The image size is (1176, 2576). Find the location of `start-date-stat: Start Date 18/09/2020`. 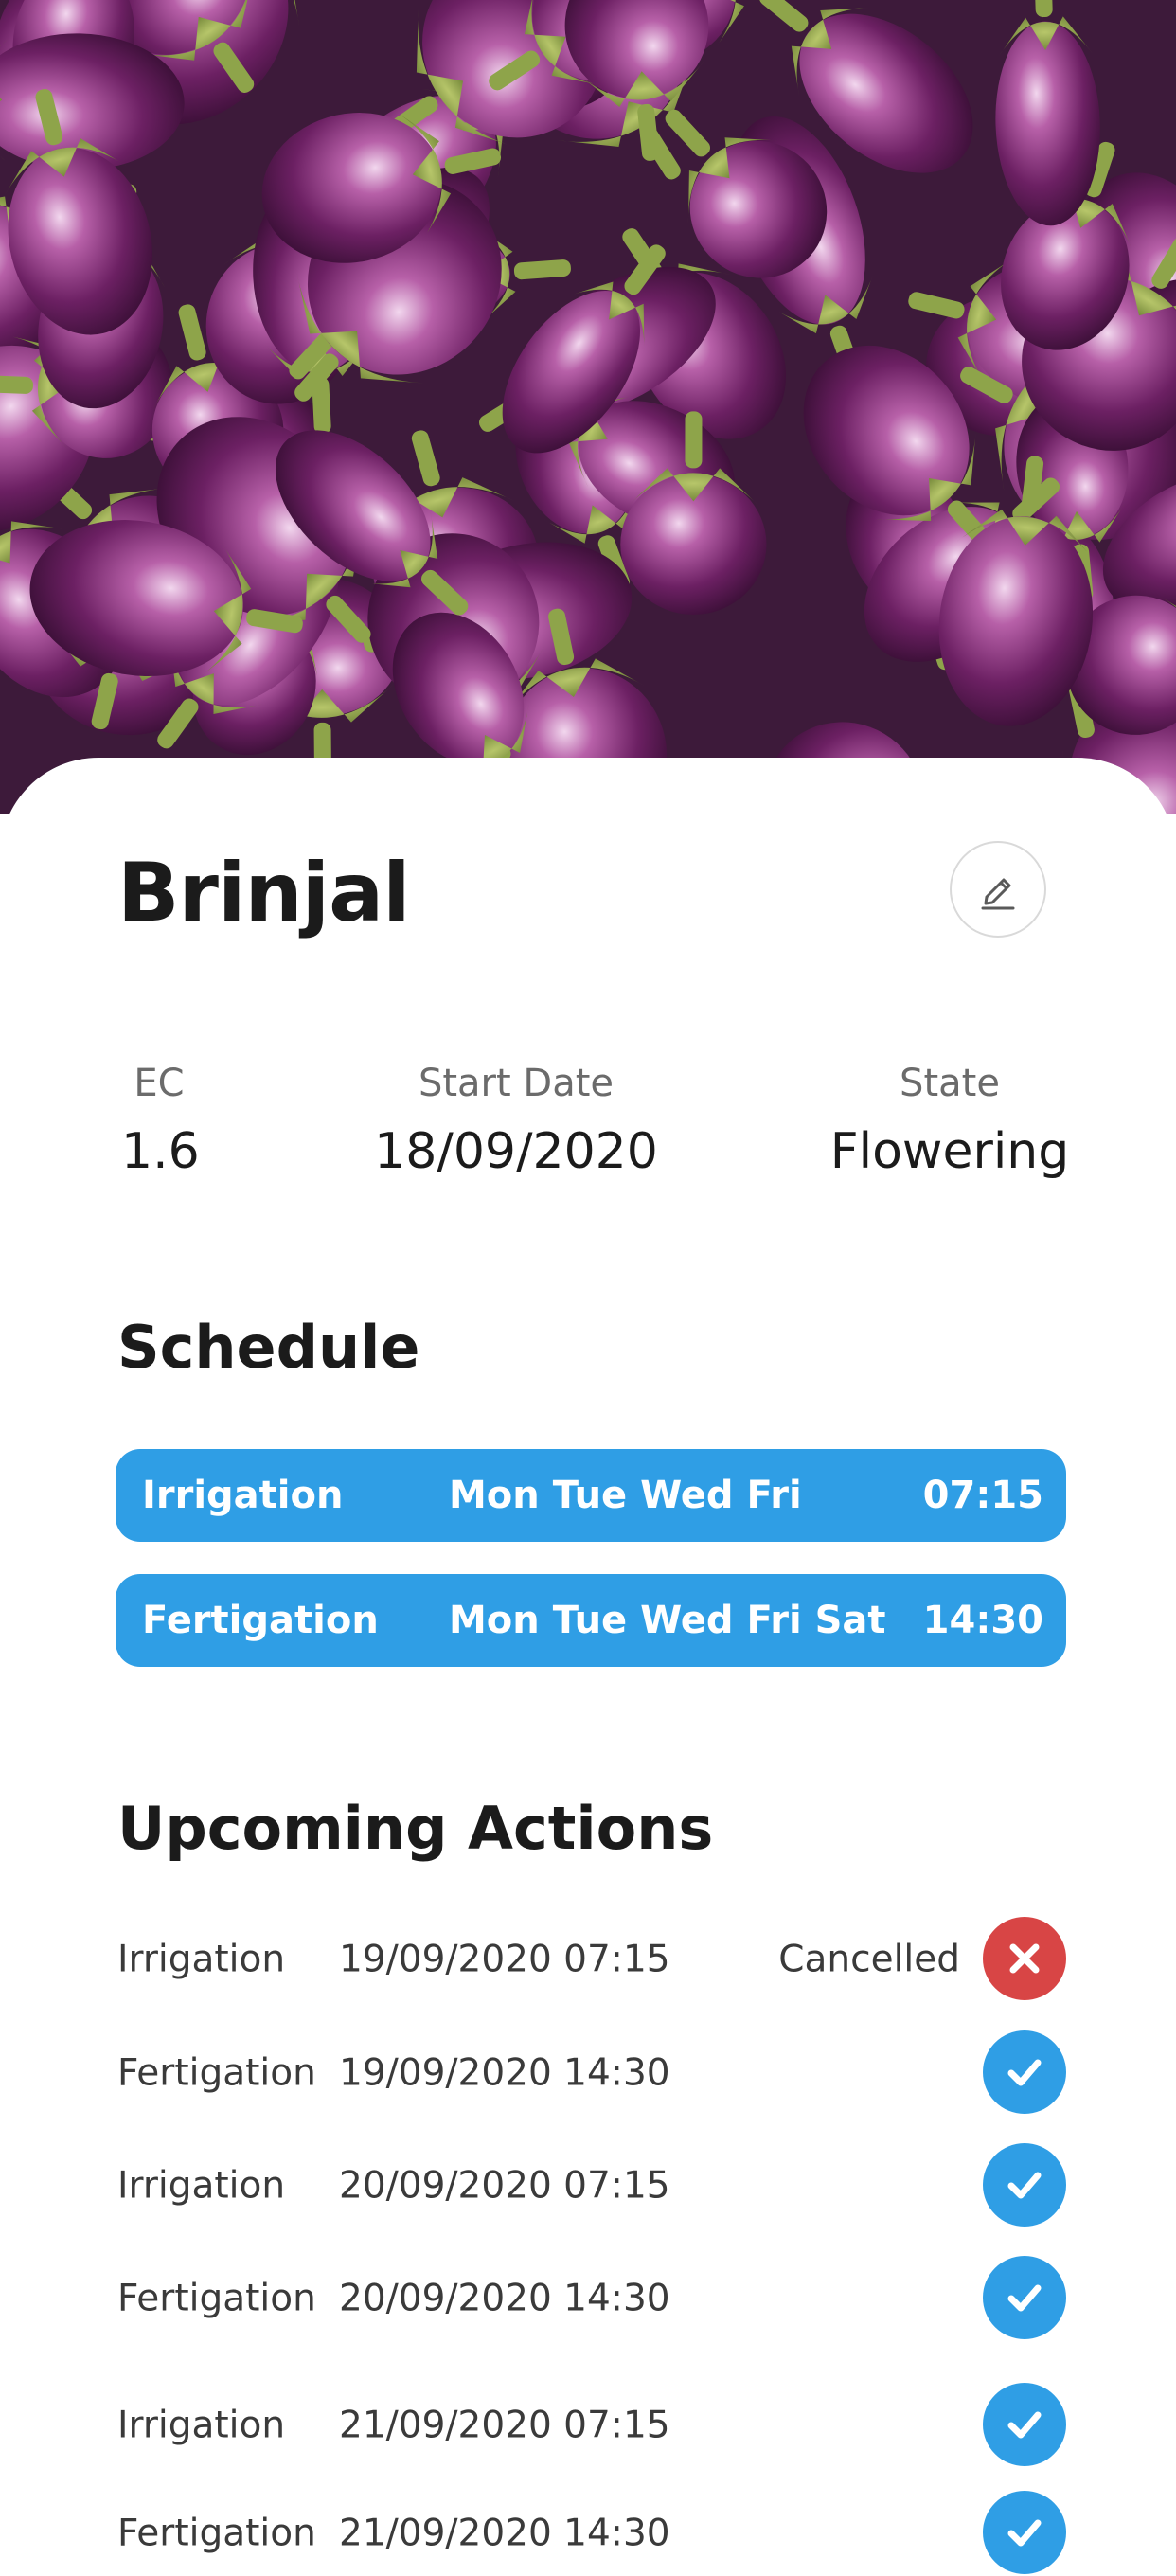

start-date-stat: Start Date 18/09/2020 is located at coordinates (516, 1120).